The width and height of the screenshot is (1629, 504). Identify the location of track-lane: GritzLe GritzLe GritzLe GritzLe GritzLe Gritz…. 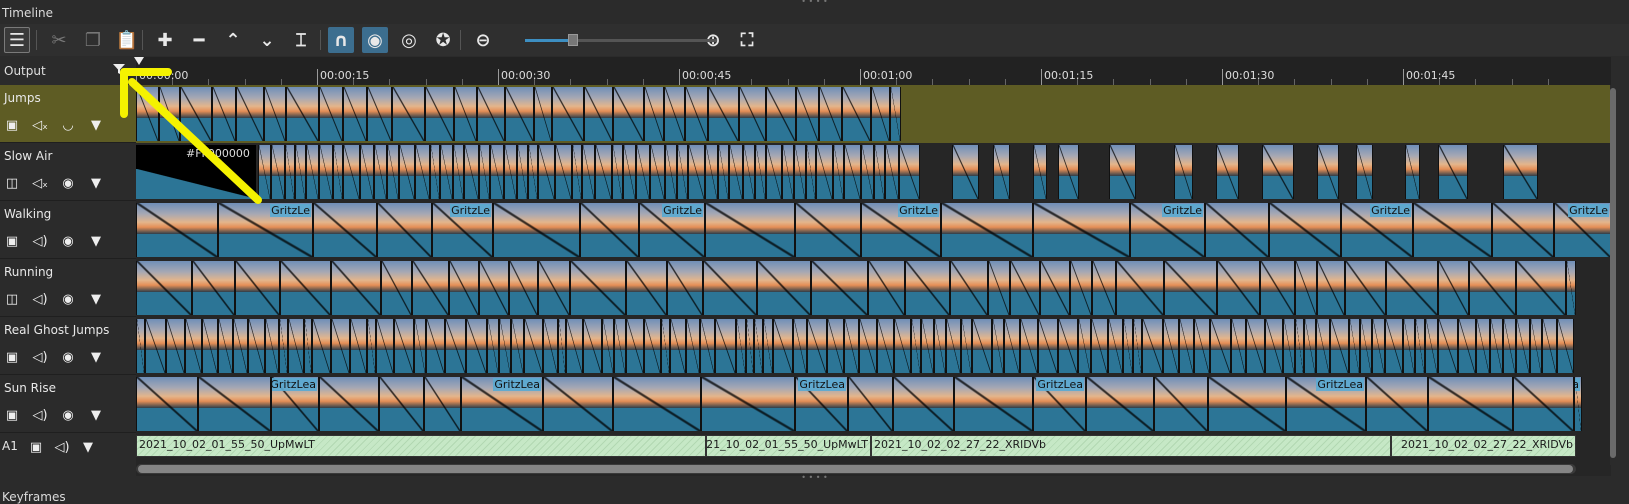
(873, 230).